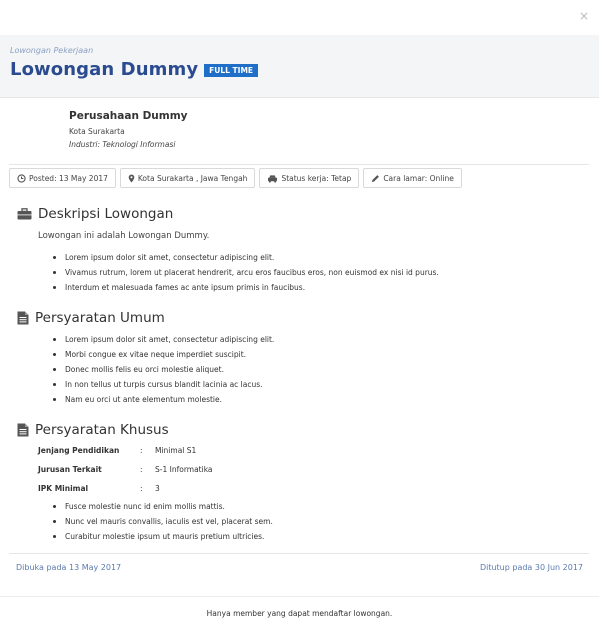 The height and width of the screenshot is (631, 599). I want to click on meta-location: Kota Surakarta , Jawa Tengah, so click(187, 178).